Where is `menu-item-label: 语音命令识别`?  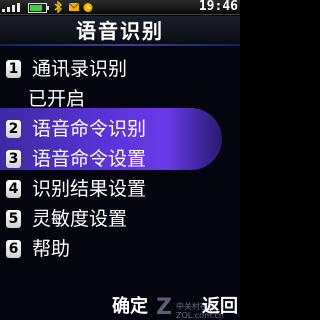 menu-item-label: 语音命令识别 is located at coordinates (89, 129).